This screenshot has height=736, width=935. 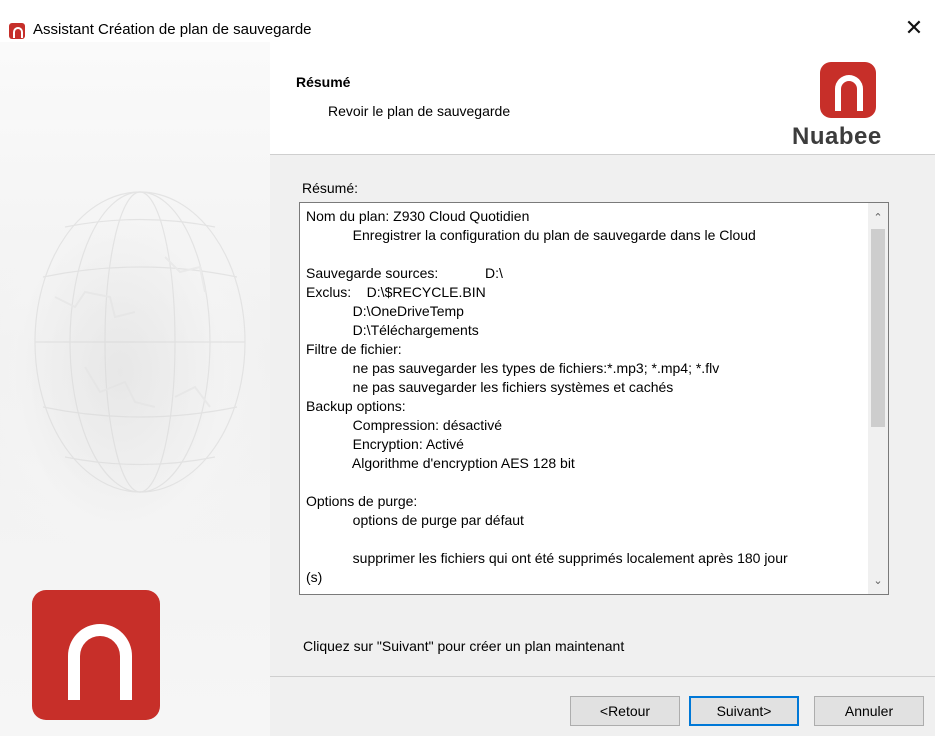 I want to click on scroll-thumb, so click(x=878, y=328).